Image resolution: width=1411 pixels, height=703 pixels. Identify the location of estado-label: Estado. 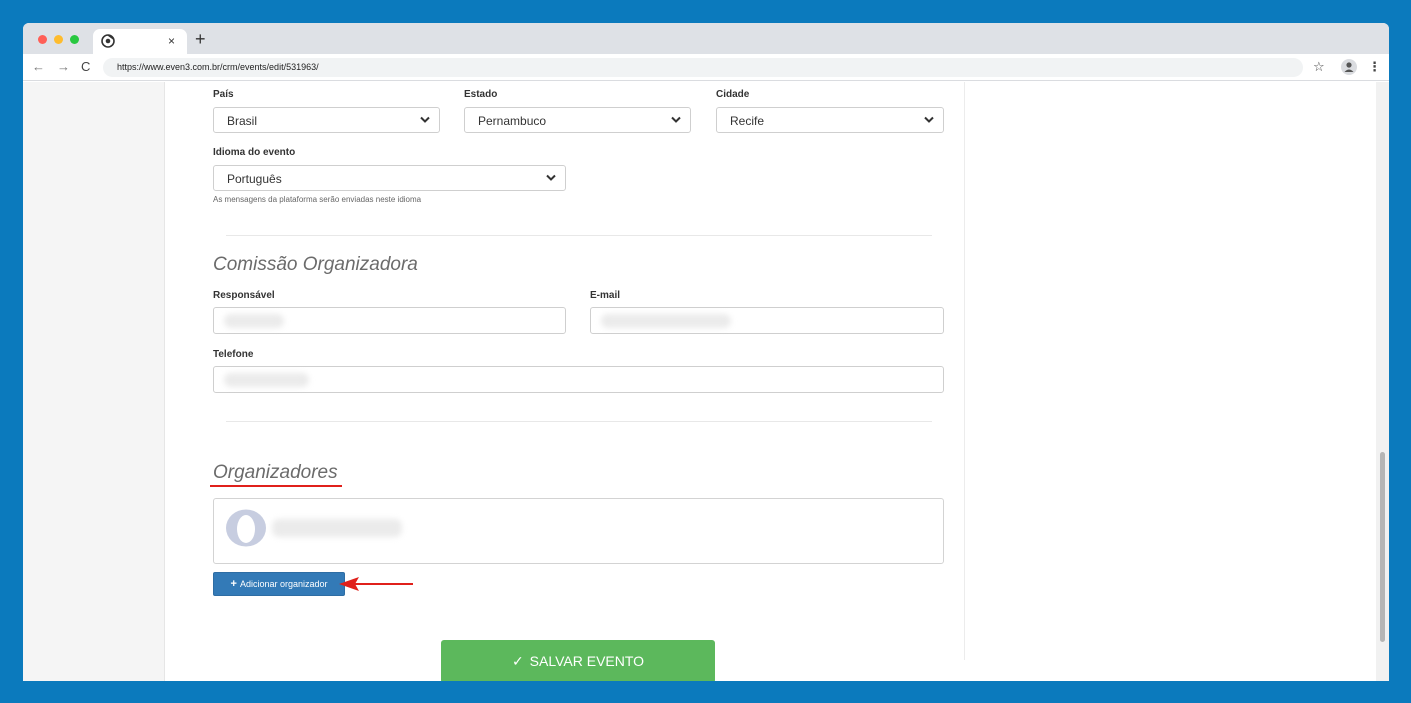
(481, 94).